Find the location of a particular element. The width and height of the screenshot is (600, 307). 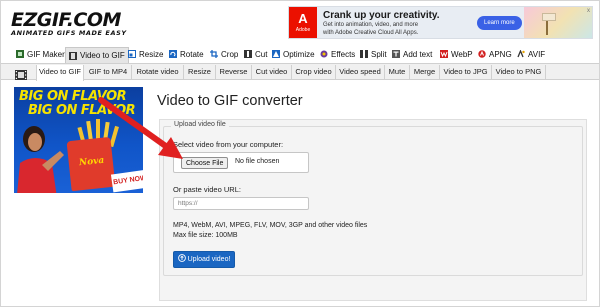

nav-label: GIF Maker is located at coordinates (46, 54).